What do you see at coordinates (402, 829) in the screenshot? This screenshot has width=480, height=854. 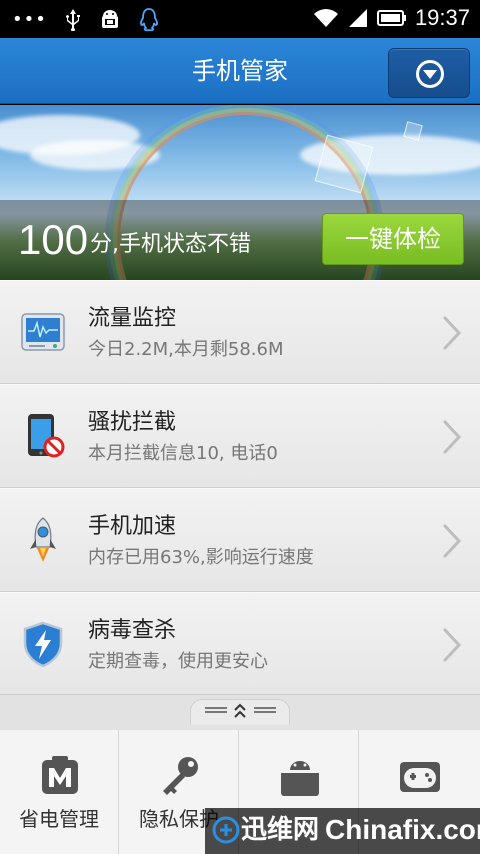 I see `watermark-en: Chinafix.com` at bounding box center [402, 829].